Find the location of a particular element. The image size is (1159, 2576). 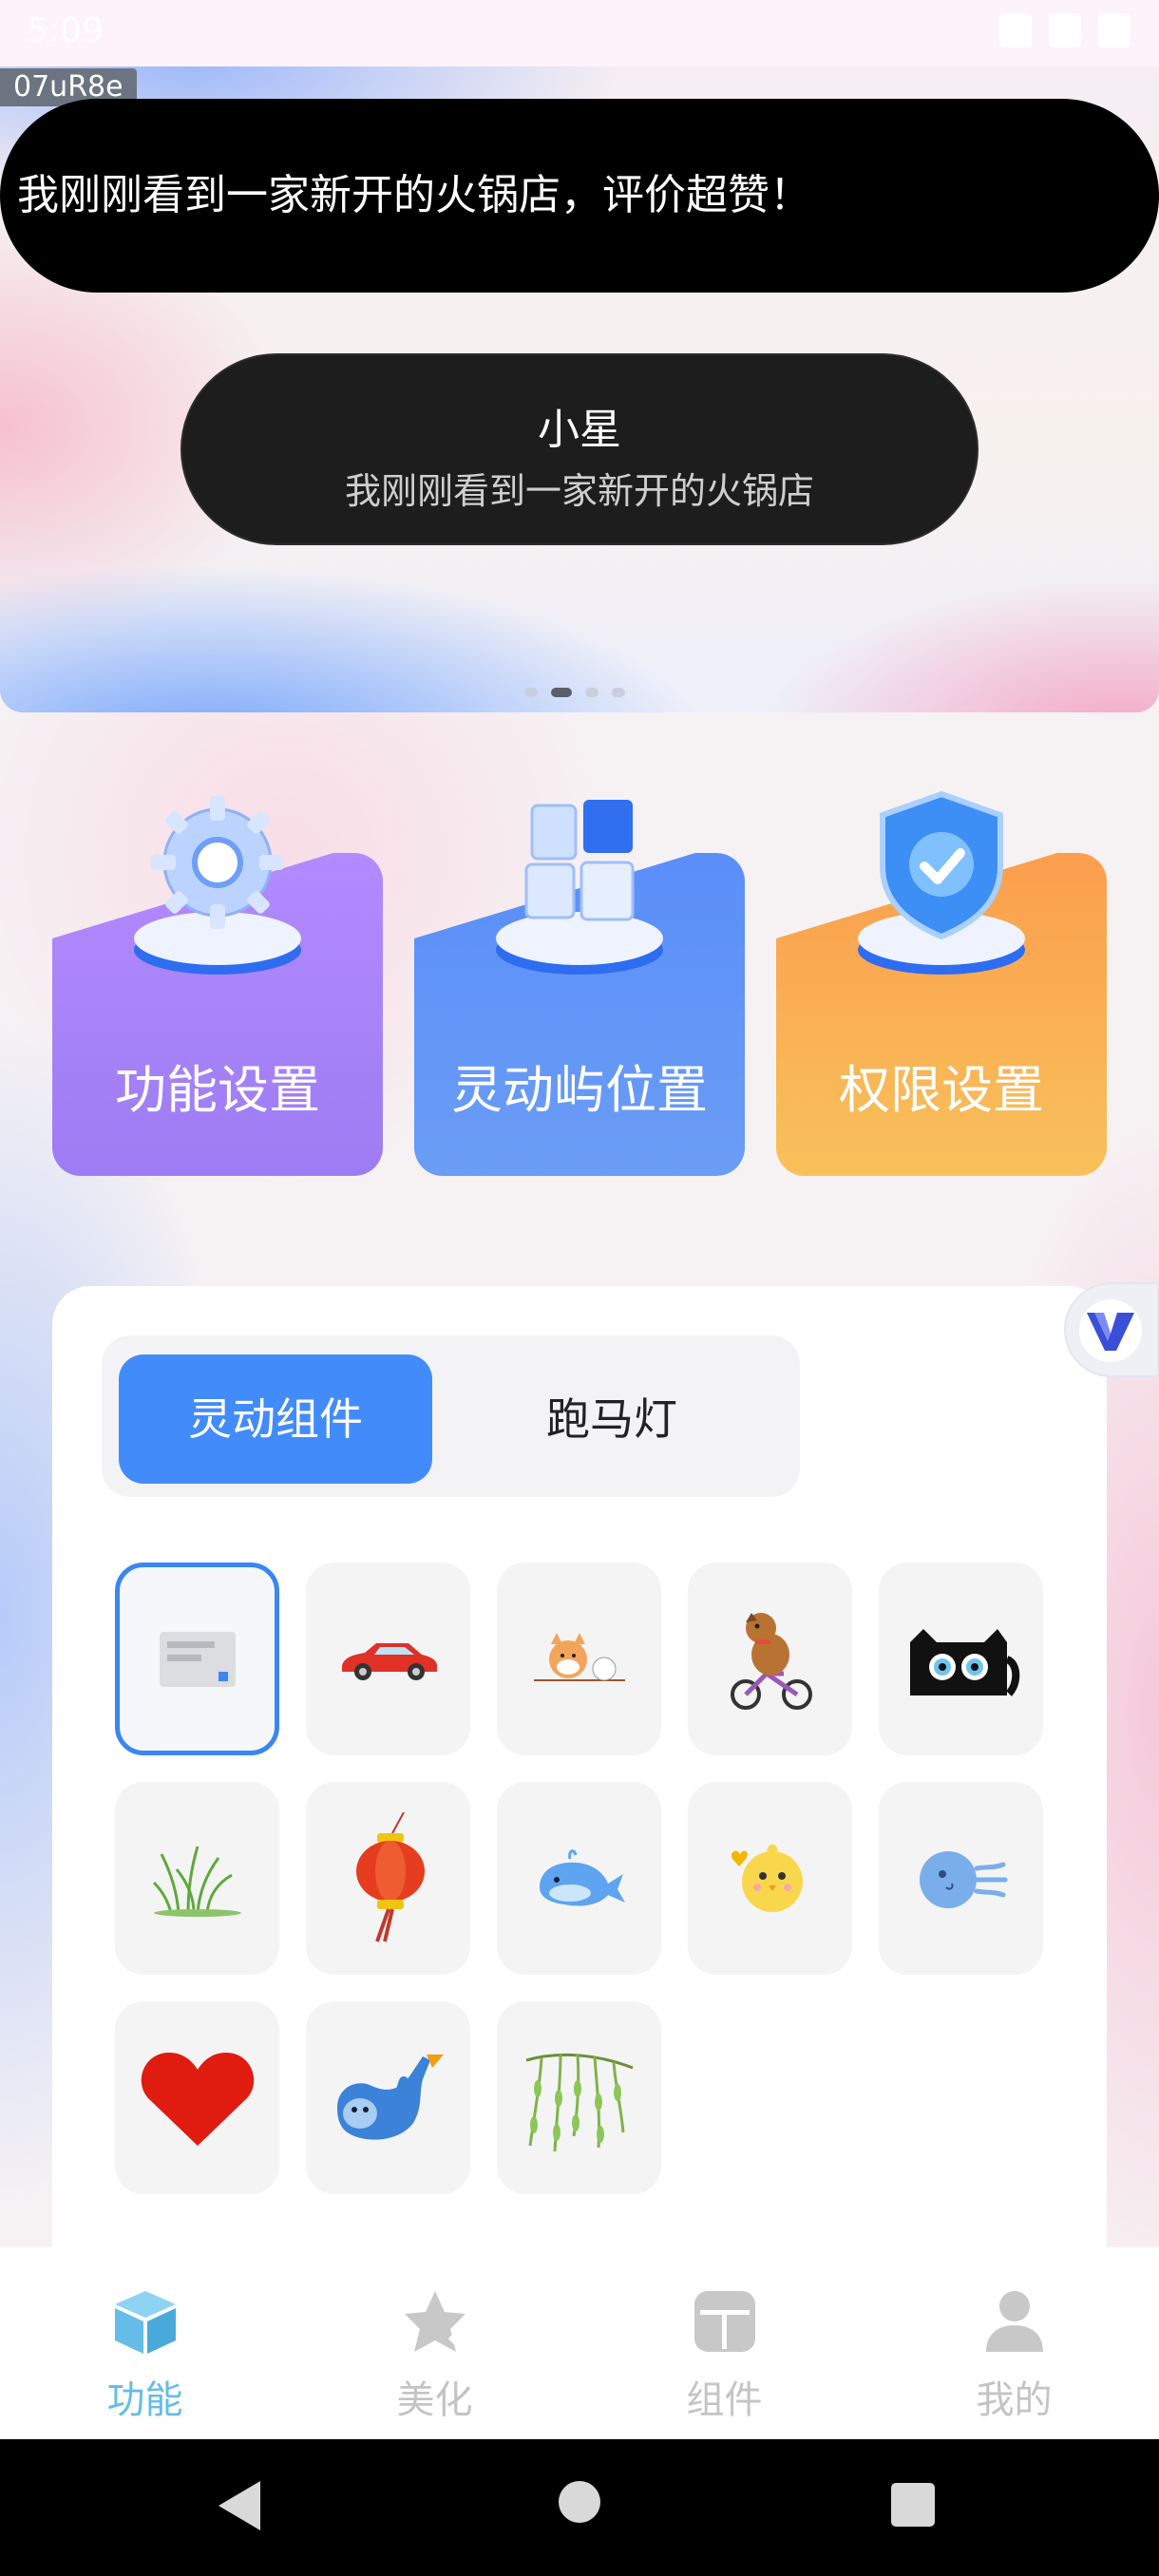

widget-grass is located at coordinates (197, 1878).